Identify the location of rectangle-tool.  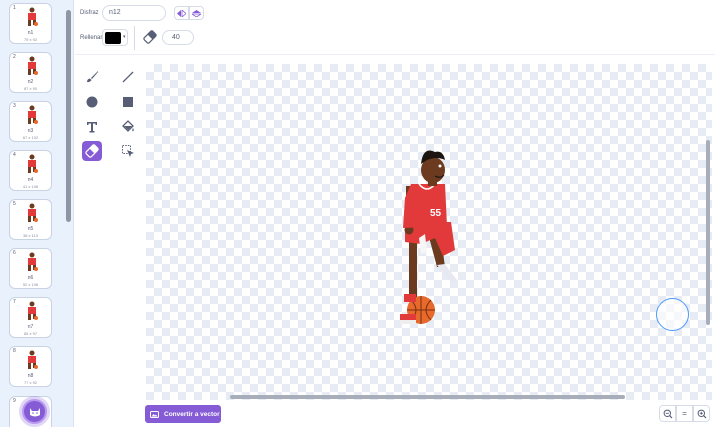
(128, 102).